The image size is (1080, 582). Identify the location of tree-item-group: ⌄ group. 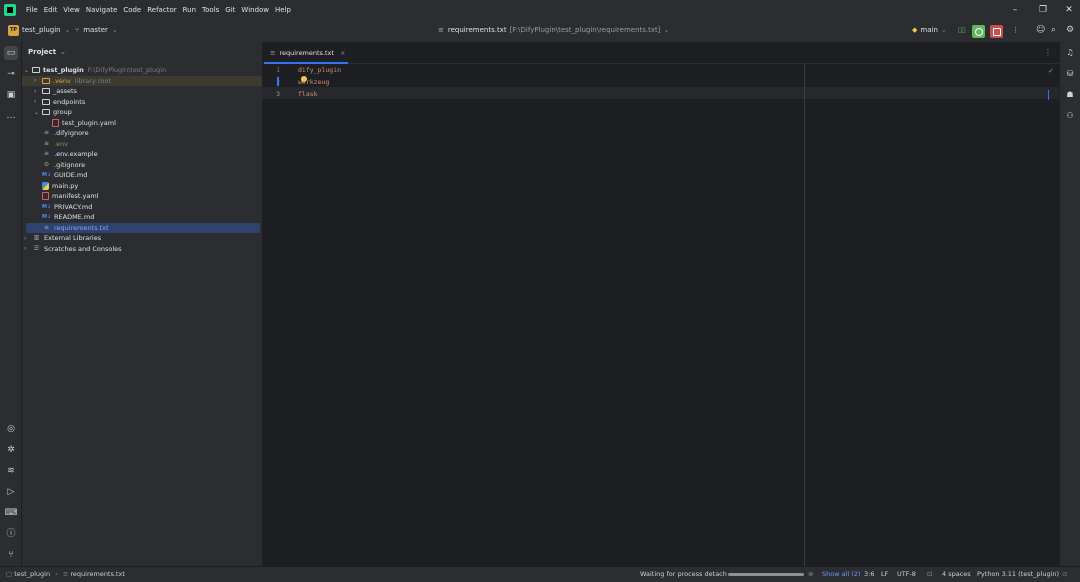
(142, 112).